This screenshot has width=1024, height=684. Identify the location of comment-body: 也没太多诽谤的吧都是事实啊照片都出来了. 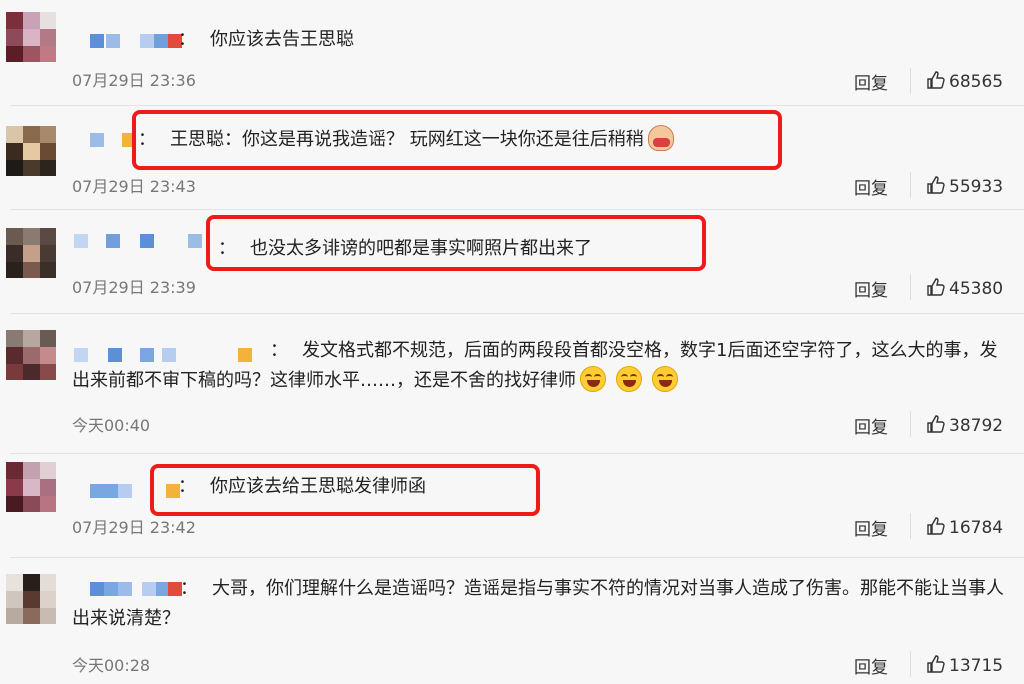
(421, 248).